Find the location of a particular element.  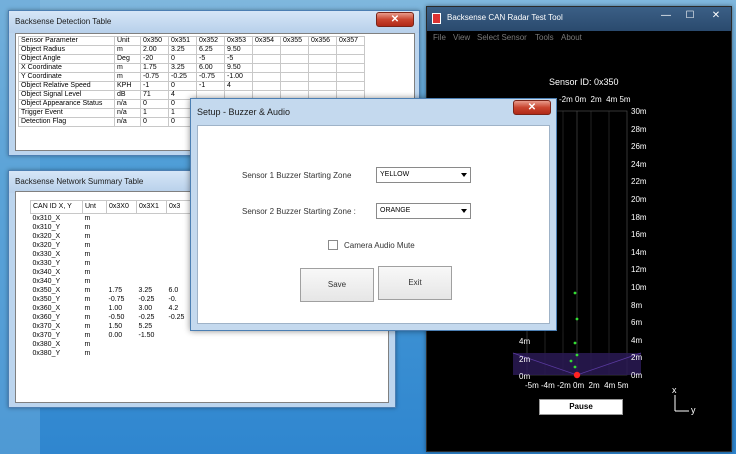

menu-about: About is located at coordinates (571, 37).